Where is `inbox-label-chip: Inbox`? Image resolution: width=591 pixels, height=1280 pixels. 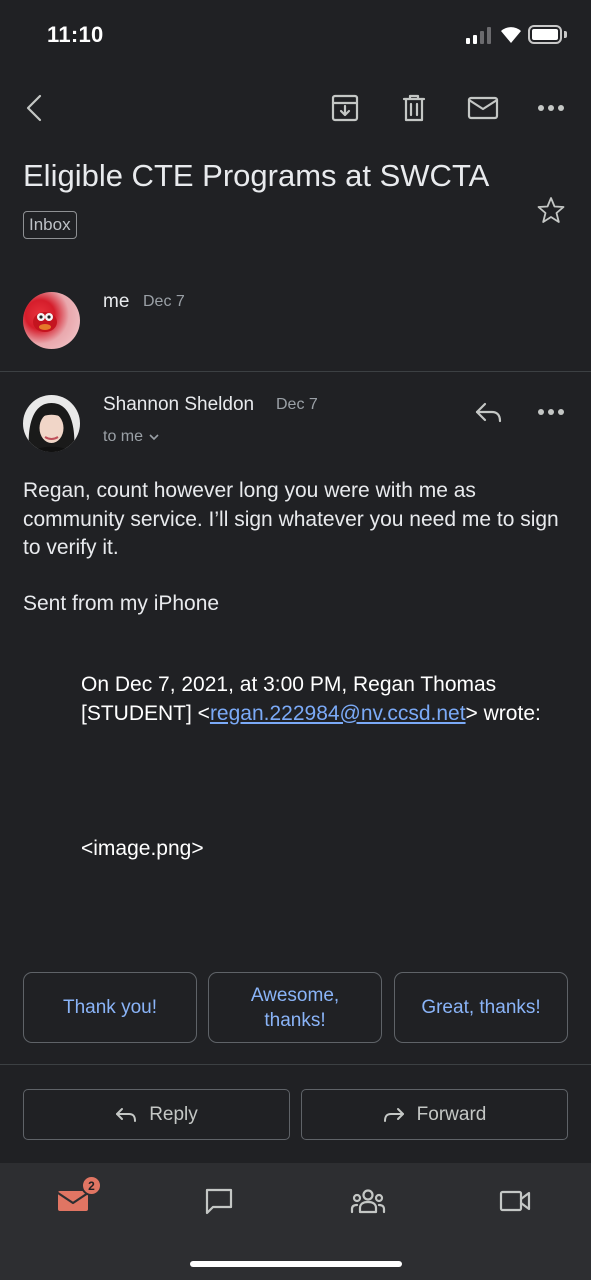
inbox-label-chip: Inbox is located at coordinates (50, 225).